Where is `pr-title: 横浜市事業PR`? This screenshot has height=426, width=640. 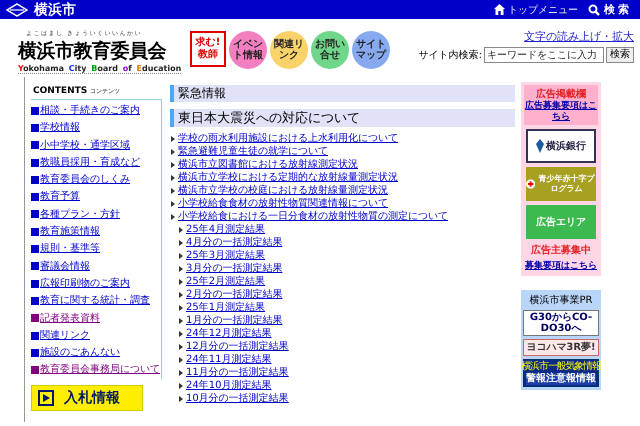
pr-title: 横浜市事業PR is located at coordinates (561, 300).